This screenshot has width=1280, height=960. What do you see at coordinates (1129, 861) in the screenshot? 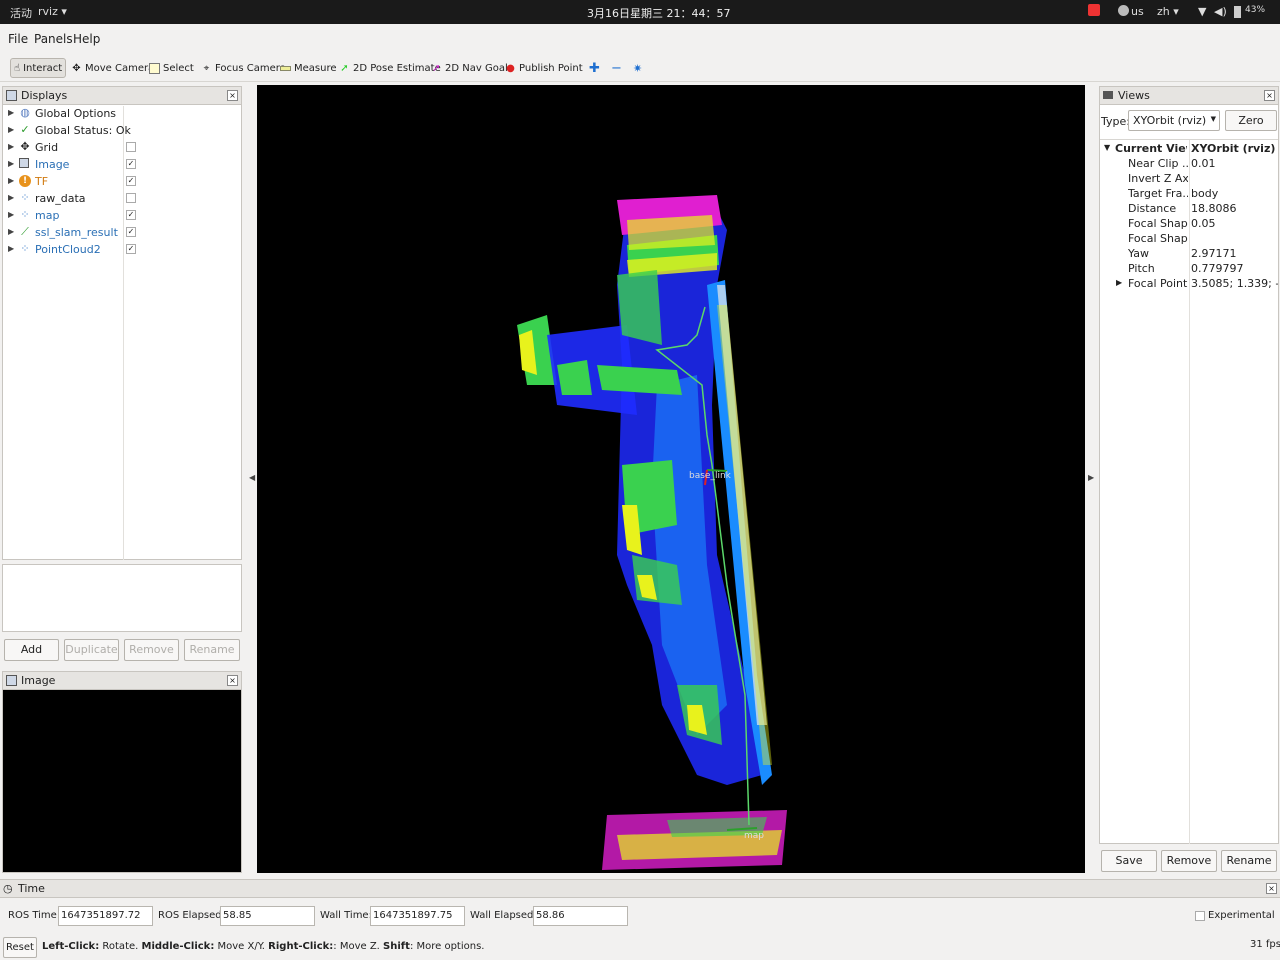
I see `save-view-button: Save` at bounding box center [1129, 861].